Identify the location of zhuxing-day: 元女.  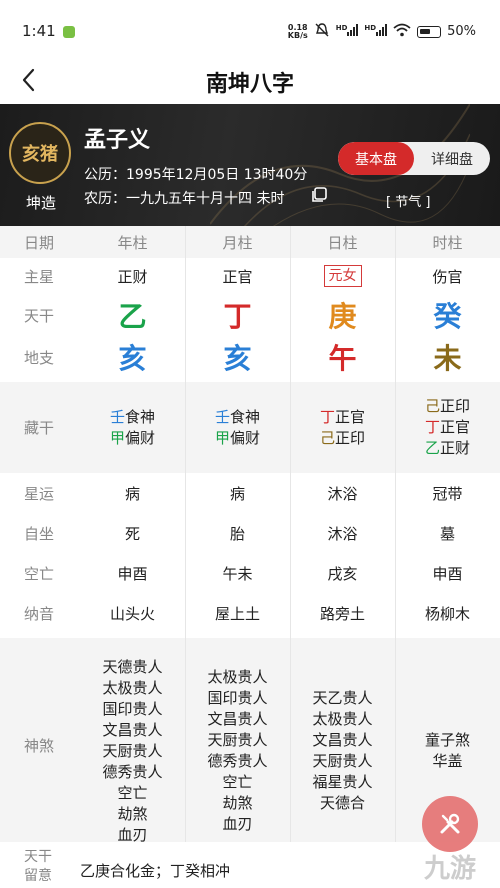
(342, 276).